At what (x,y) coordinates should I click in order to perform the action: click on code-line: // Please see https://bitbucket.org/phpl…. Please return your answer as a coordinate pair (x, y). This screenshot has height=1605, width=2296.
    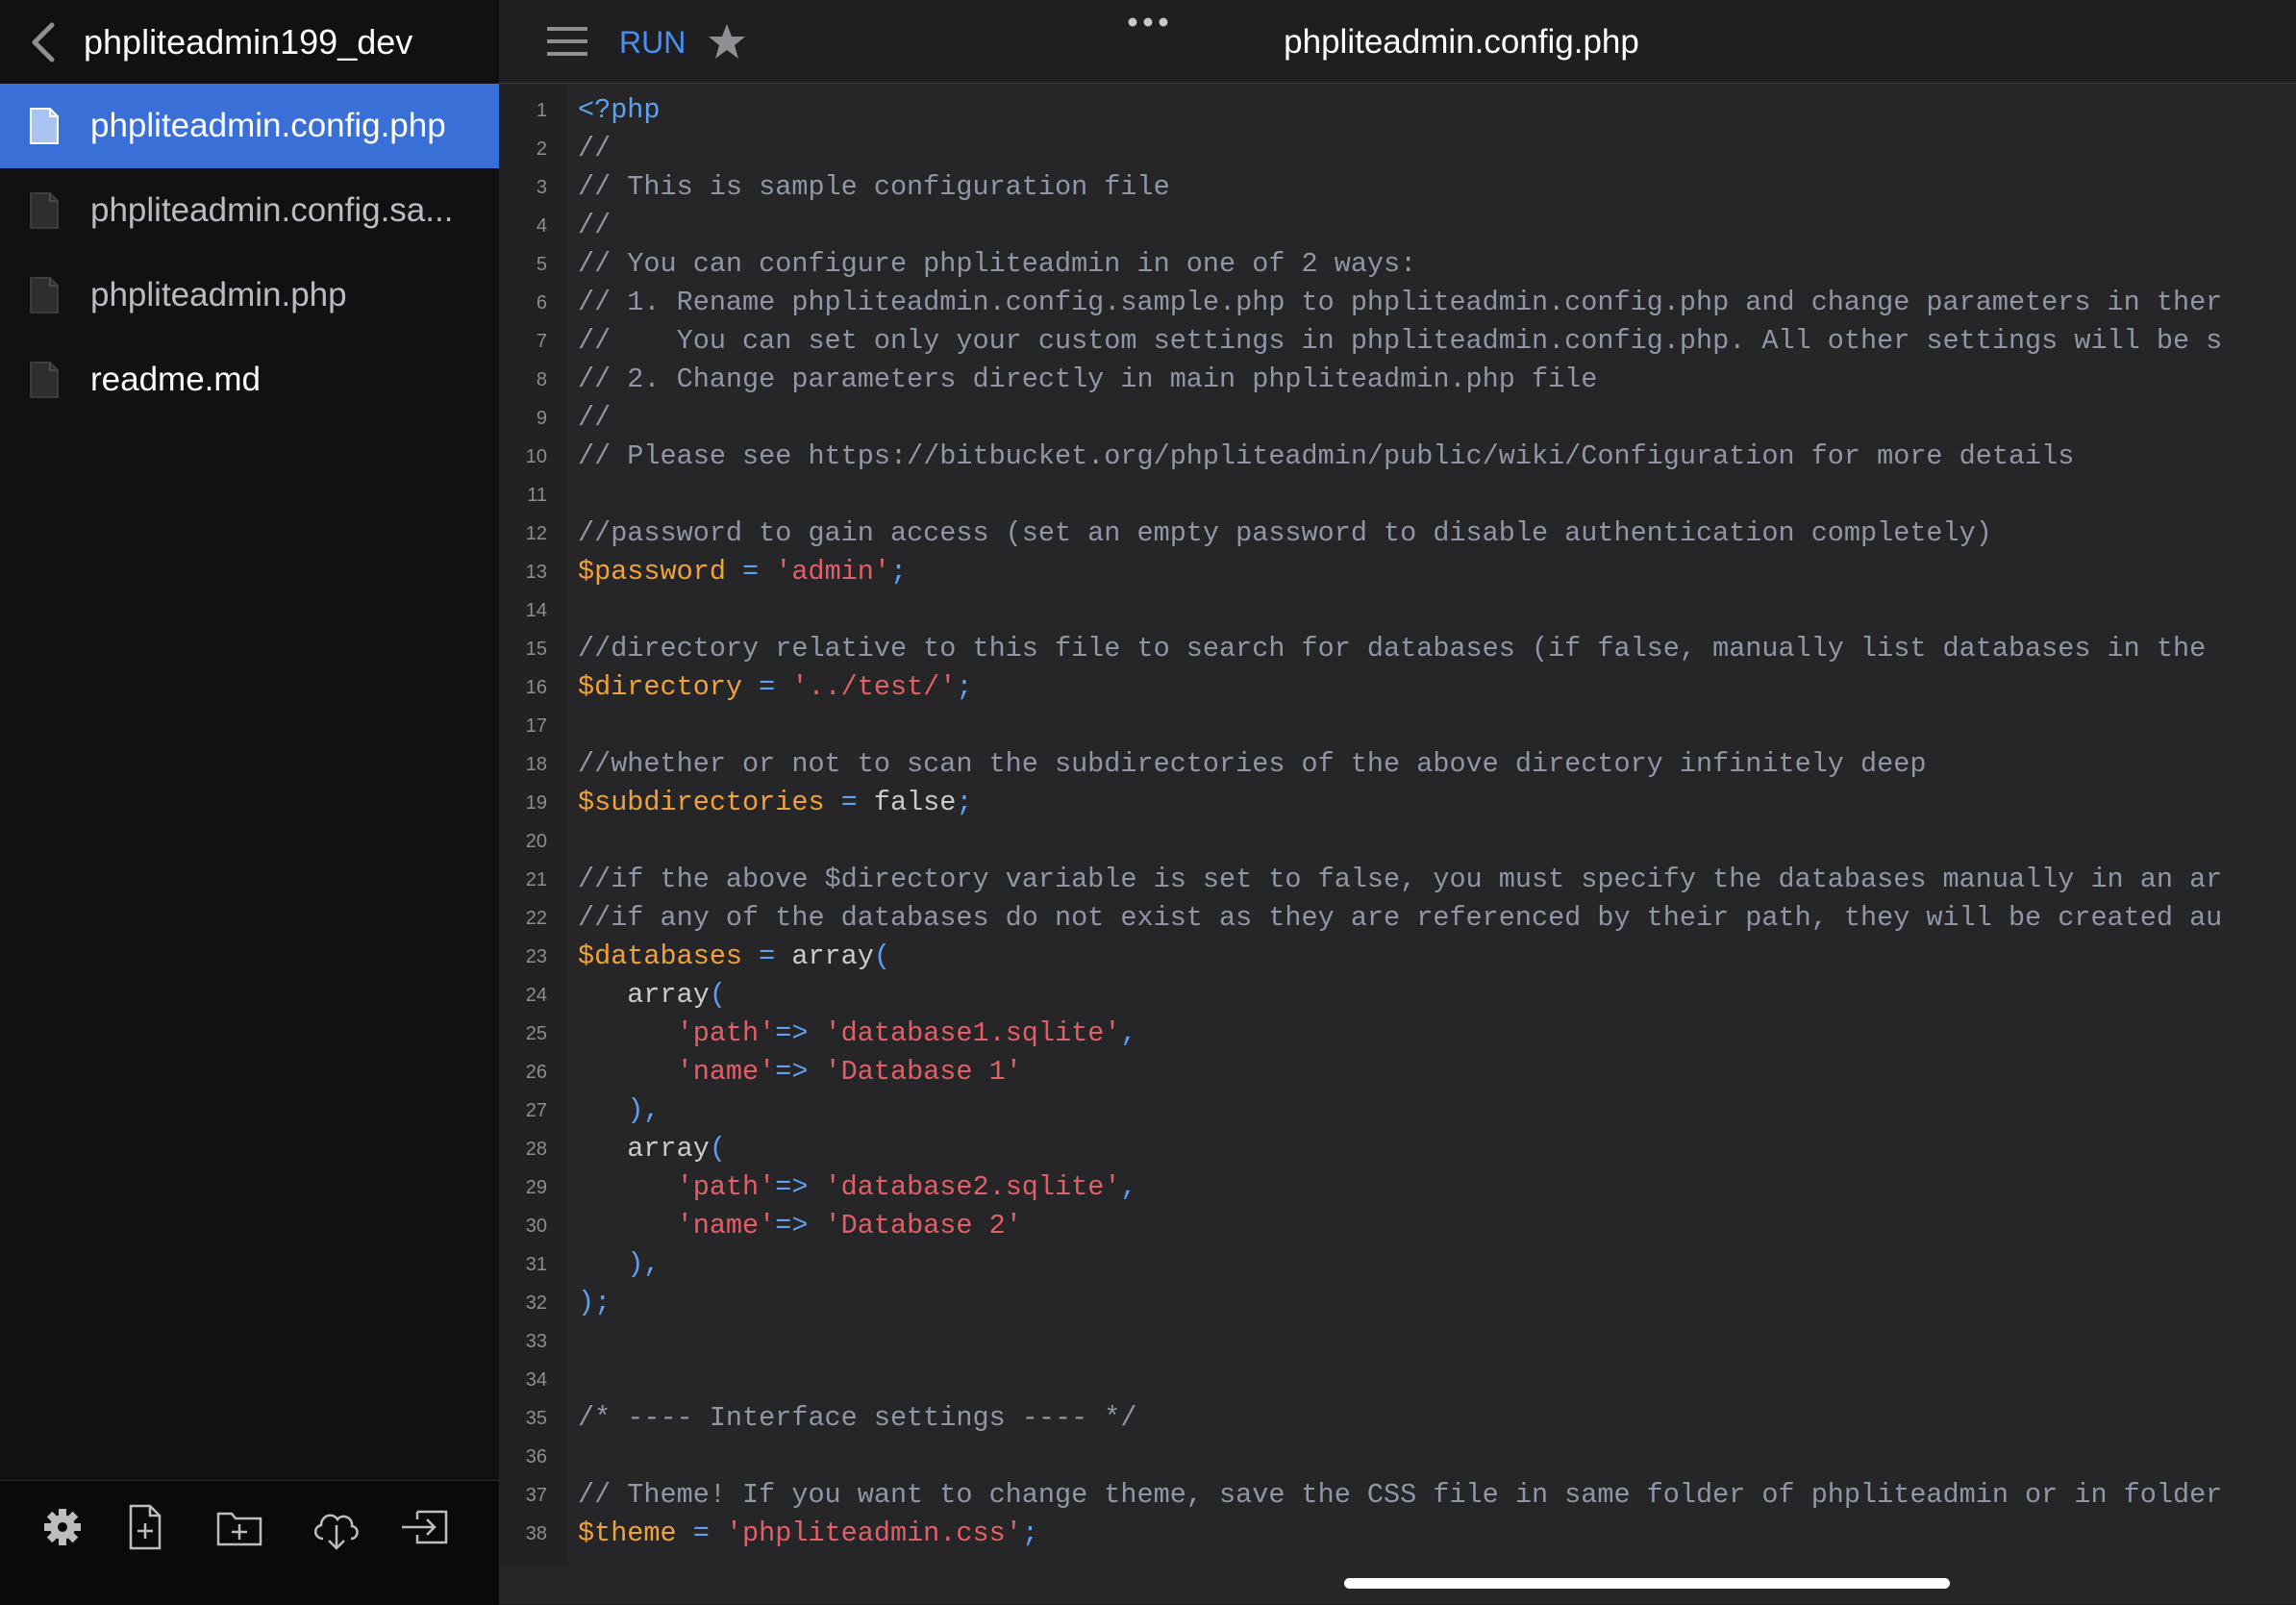
    Looking at the image, I should click on (1326, 456).